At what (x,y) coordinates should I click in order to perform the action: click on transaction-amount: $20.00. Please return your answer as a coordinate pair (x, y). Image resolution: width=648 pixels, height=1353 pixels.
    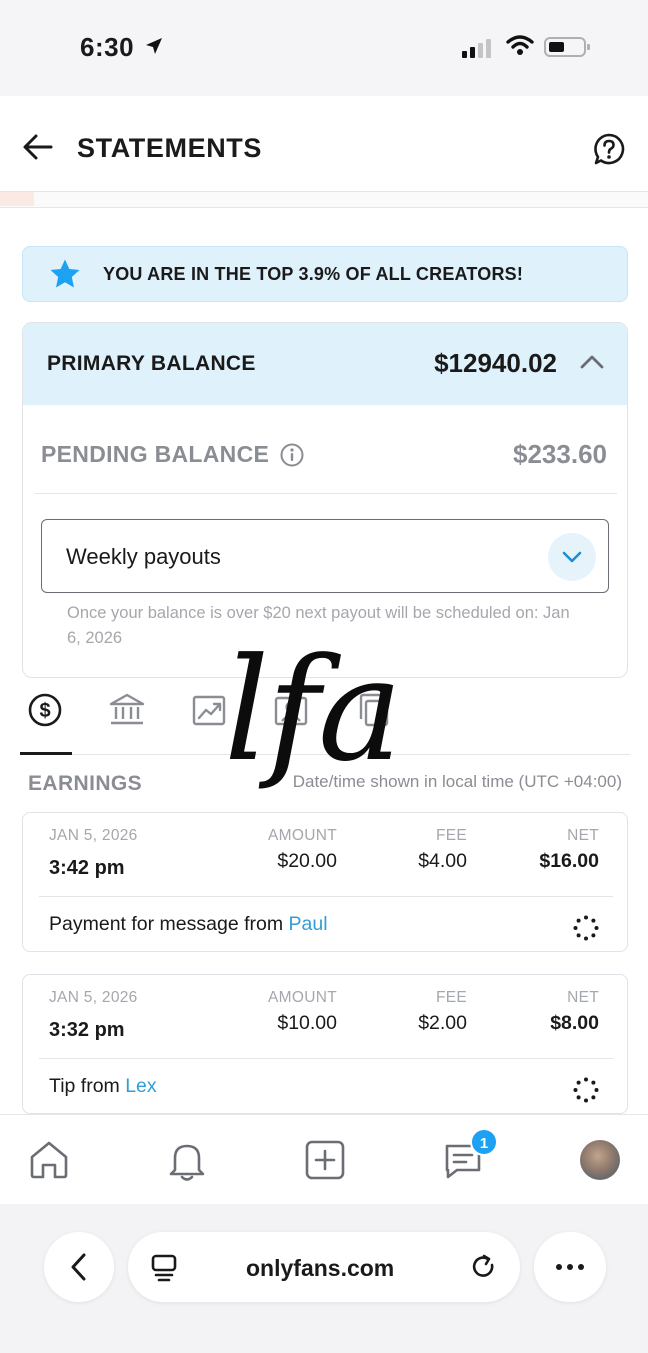
    Looking at the image, I should click on (307, 861).